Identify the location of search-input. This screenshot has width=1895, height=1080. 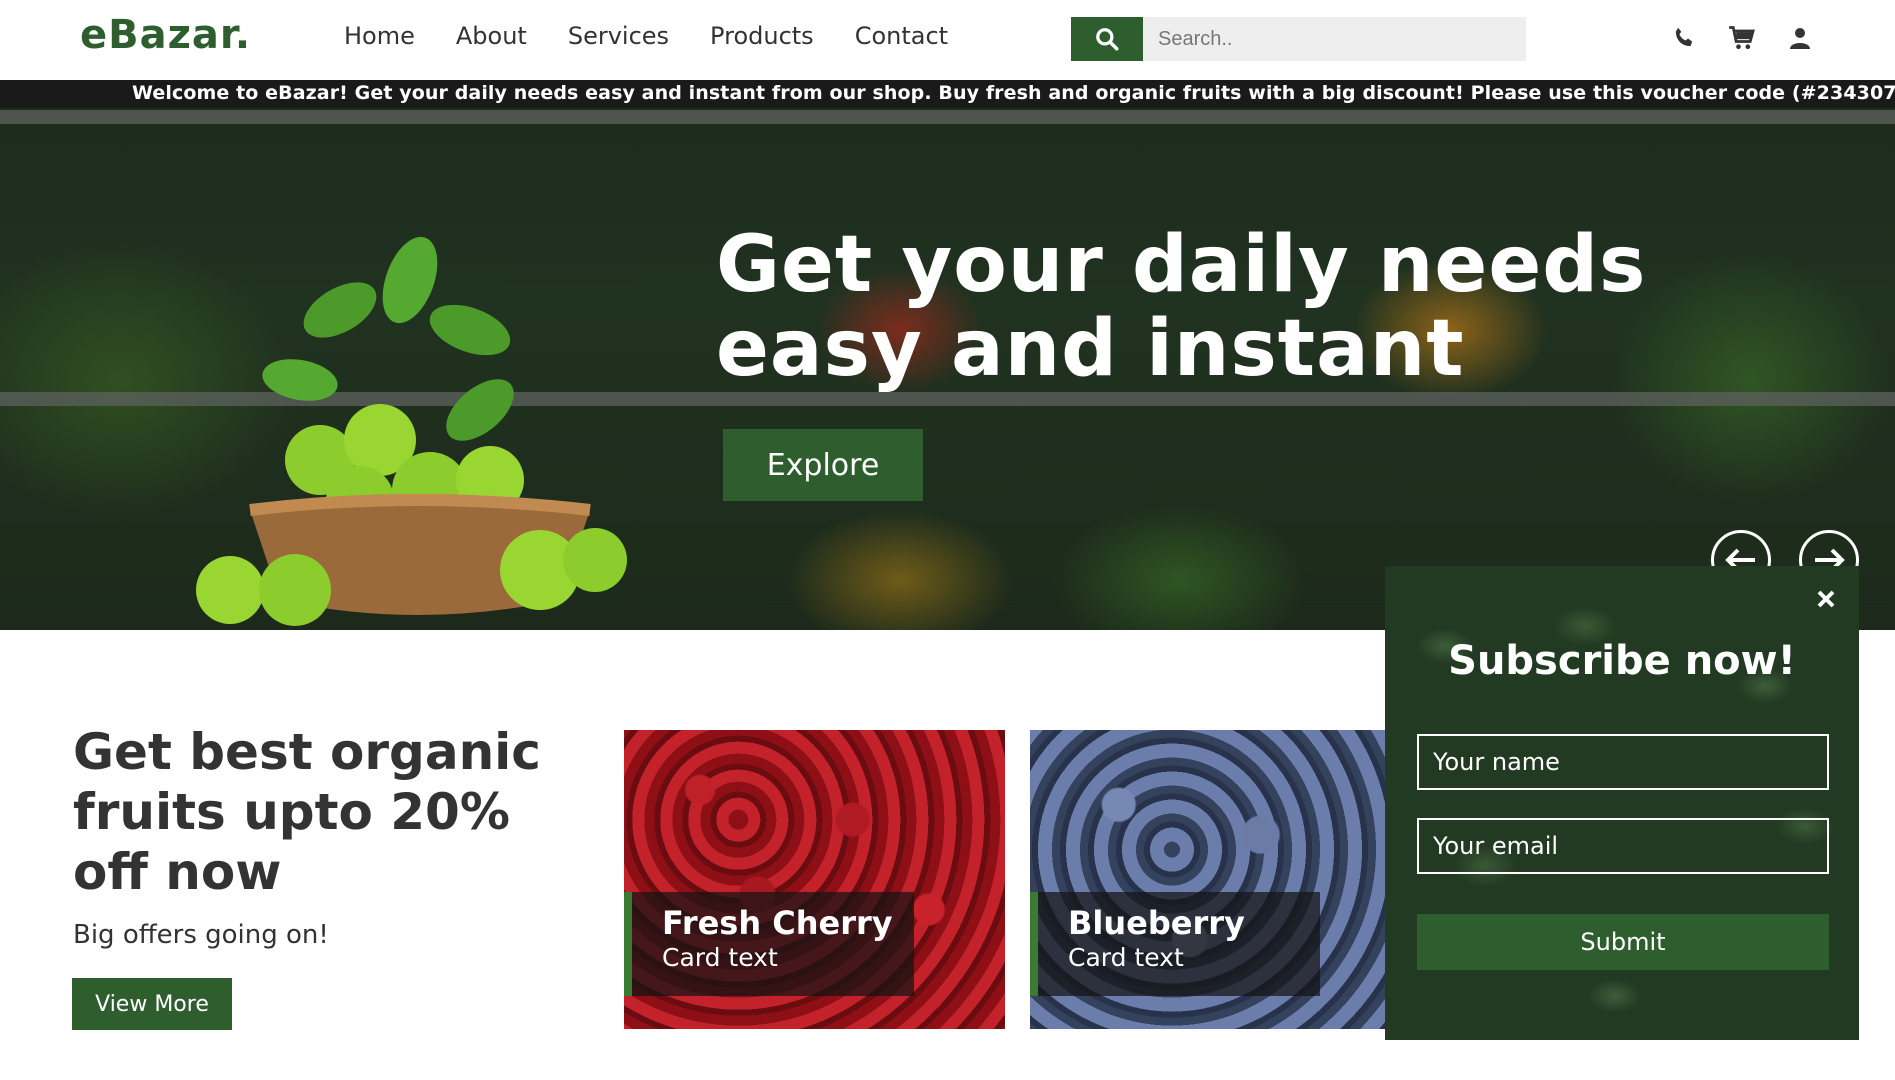
(1334, 39).